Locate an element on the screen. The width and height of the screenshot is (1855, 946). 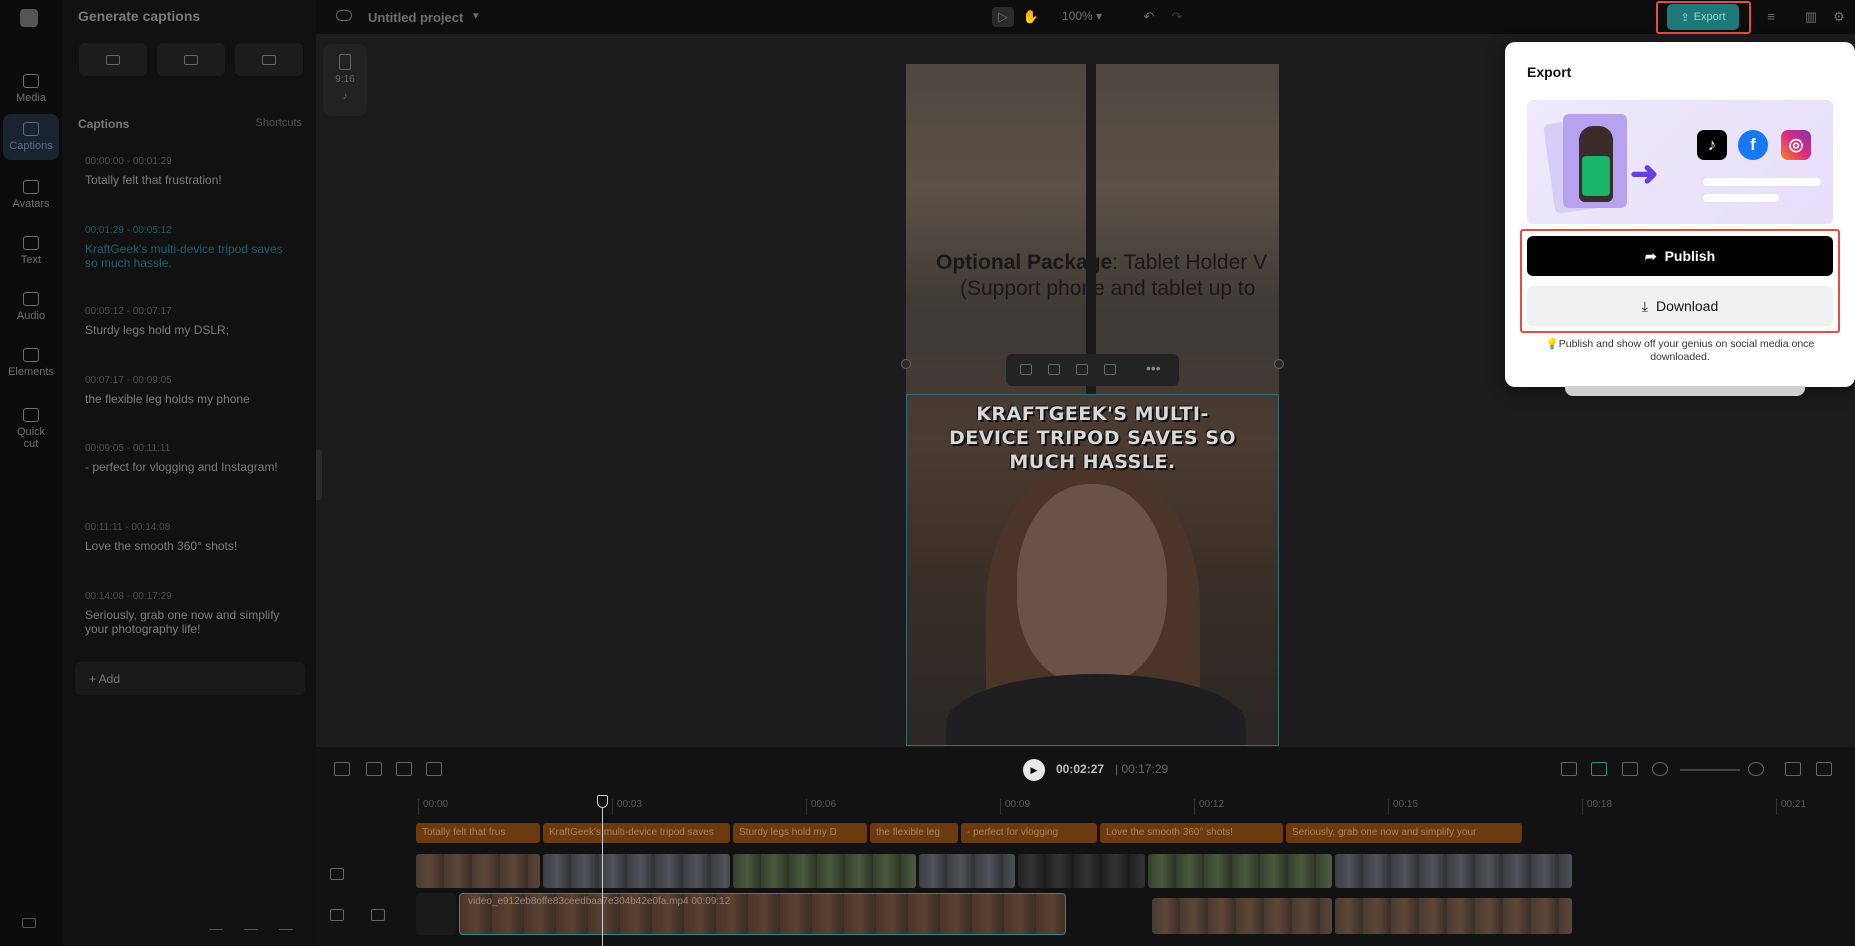
hand-pan-icon: ✋ is located at coordinates (1031, 17).